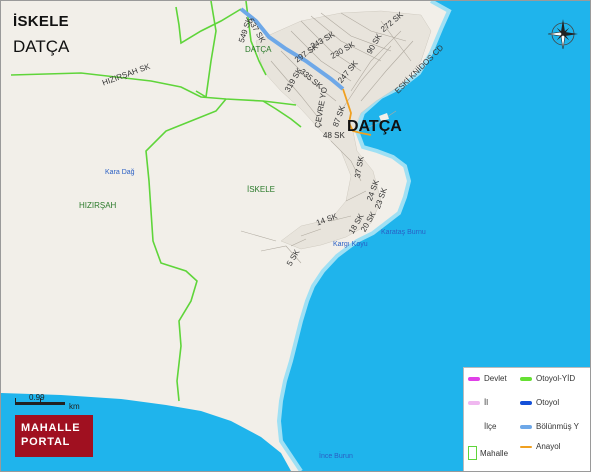 This screenshot has width=591, height=472. Describe the element at coordinates (482, 426) in the screenshot. I see `legend-ilce: İlçe` at that location.